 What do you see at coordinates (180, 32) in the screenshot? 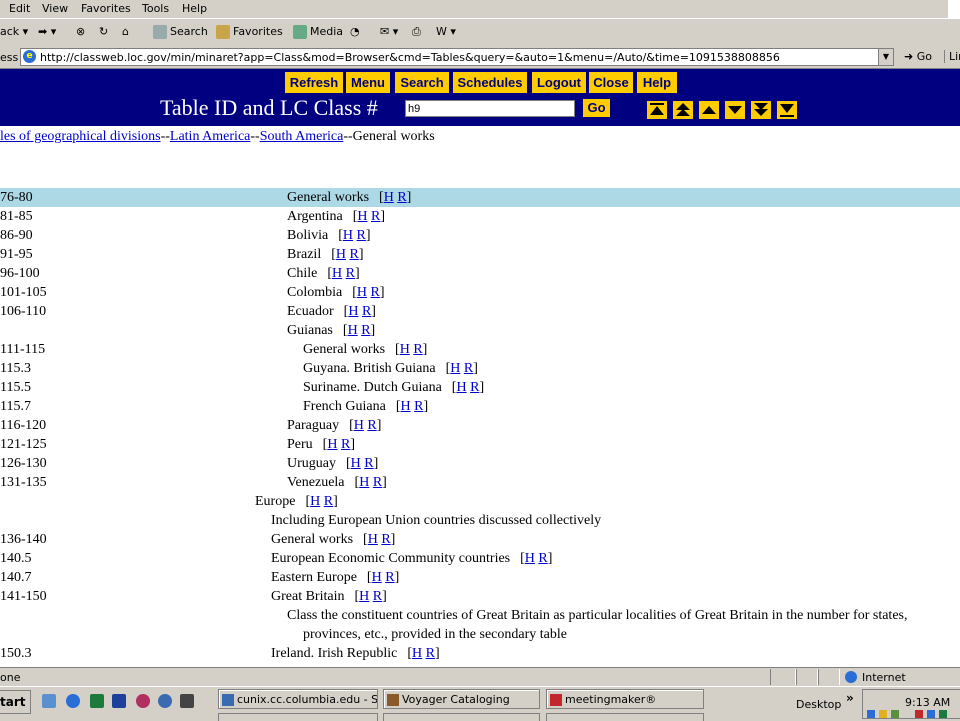
I see `search-button: Search` at bounding box center [180, 32].